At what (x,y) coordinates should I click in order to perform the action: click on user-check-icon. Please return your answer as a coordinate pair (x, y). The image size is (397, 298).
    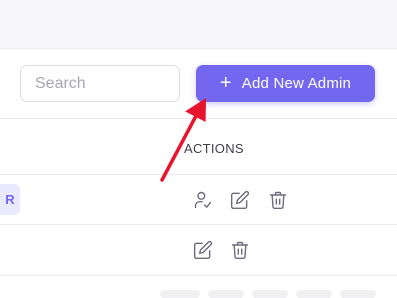
    Looking at the image, I should click on (203, 200).